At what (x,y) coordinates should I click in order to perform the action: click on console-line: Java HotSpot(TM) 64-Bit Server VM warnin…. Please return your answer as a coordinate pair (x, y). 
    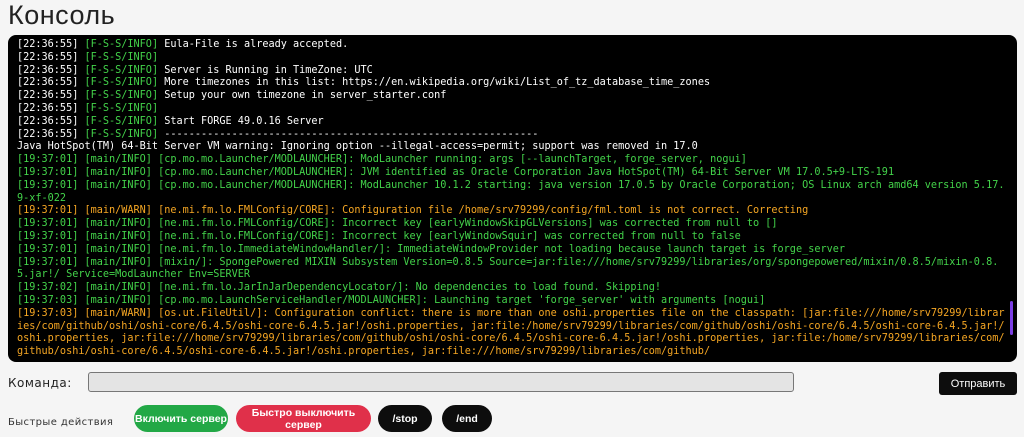
    Looking at the image, I should click on (511, 147).